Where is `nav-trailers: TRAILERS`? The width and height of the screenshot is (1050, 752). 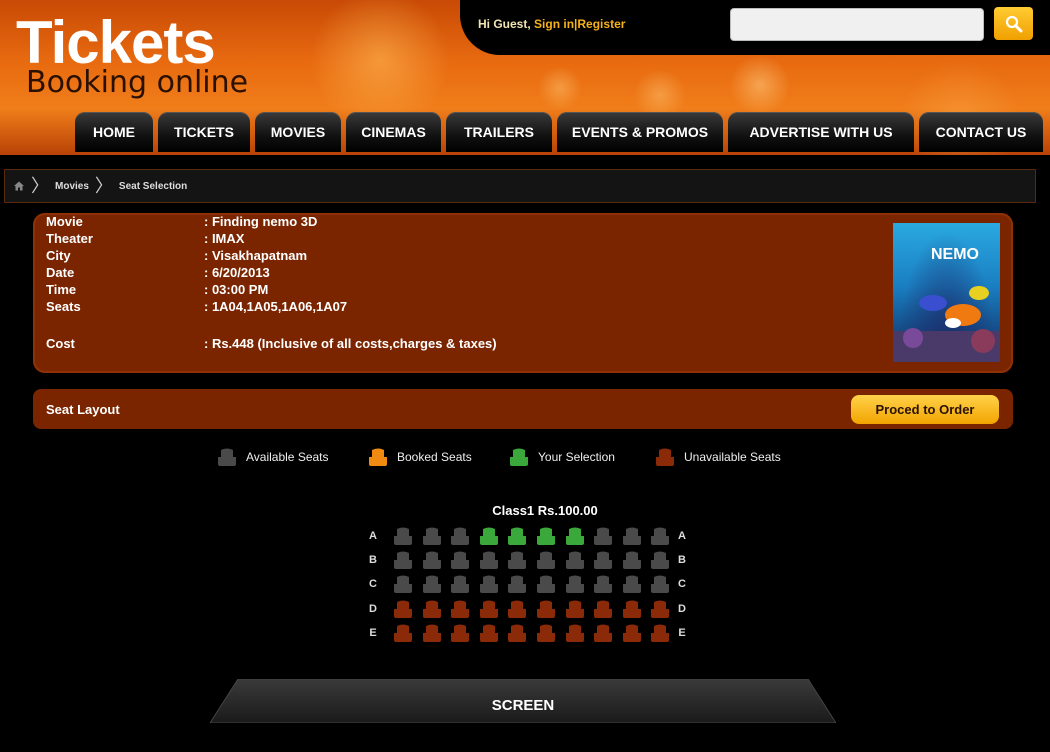
nav-trailers: TRAILERS is located at coordinates (499, 132).